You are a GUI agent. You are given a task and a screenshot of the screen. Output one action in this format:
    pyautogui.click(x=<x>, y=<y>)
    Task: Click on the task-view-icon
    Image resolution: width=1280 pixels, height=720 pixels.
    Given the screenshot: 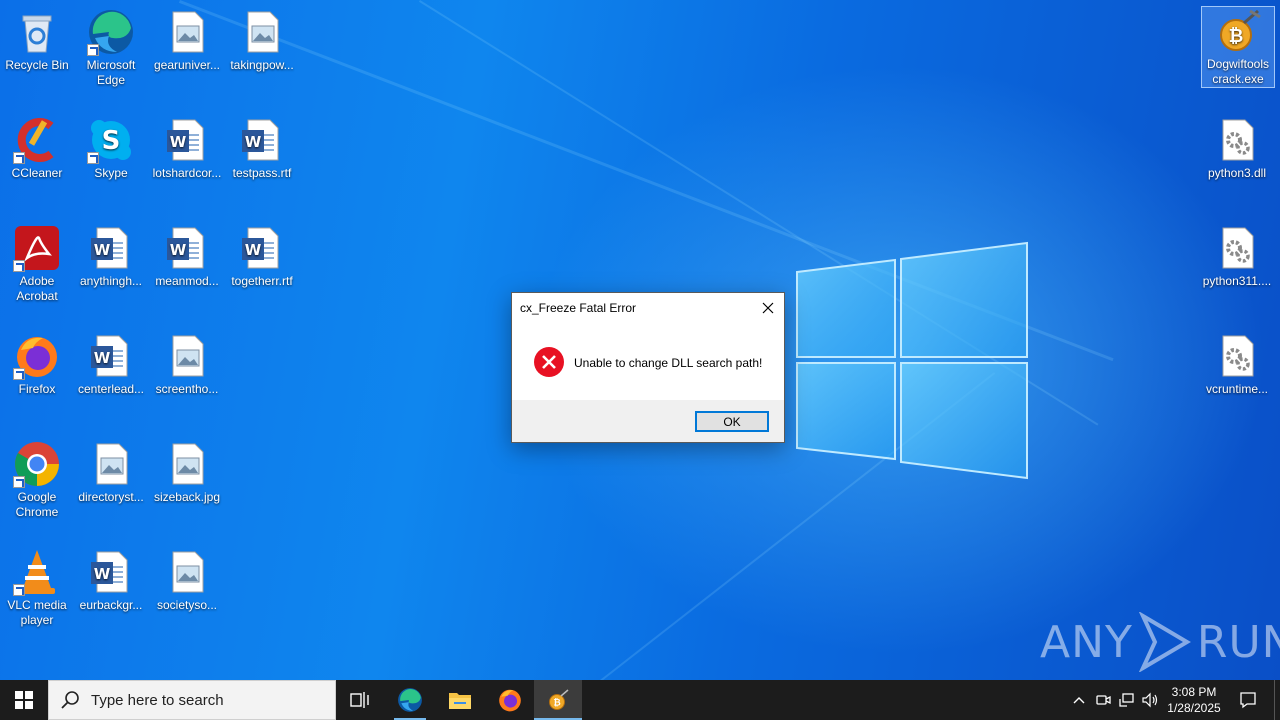 What is the action you would take?
    pyautogui.click(x=359, y=700)
    